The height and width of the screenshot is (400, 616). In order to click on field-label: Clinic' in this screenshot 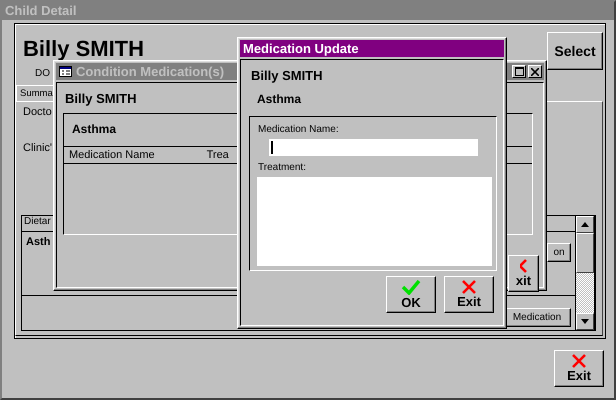, I will do `click(37, 148)`.